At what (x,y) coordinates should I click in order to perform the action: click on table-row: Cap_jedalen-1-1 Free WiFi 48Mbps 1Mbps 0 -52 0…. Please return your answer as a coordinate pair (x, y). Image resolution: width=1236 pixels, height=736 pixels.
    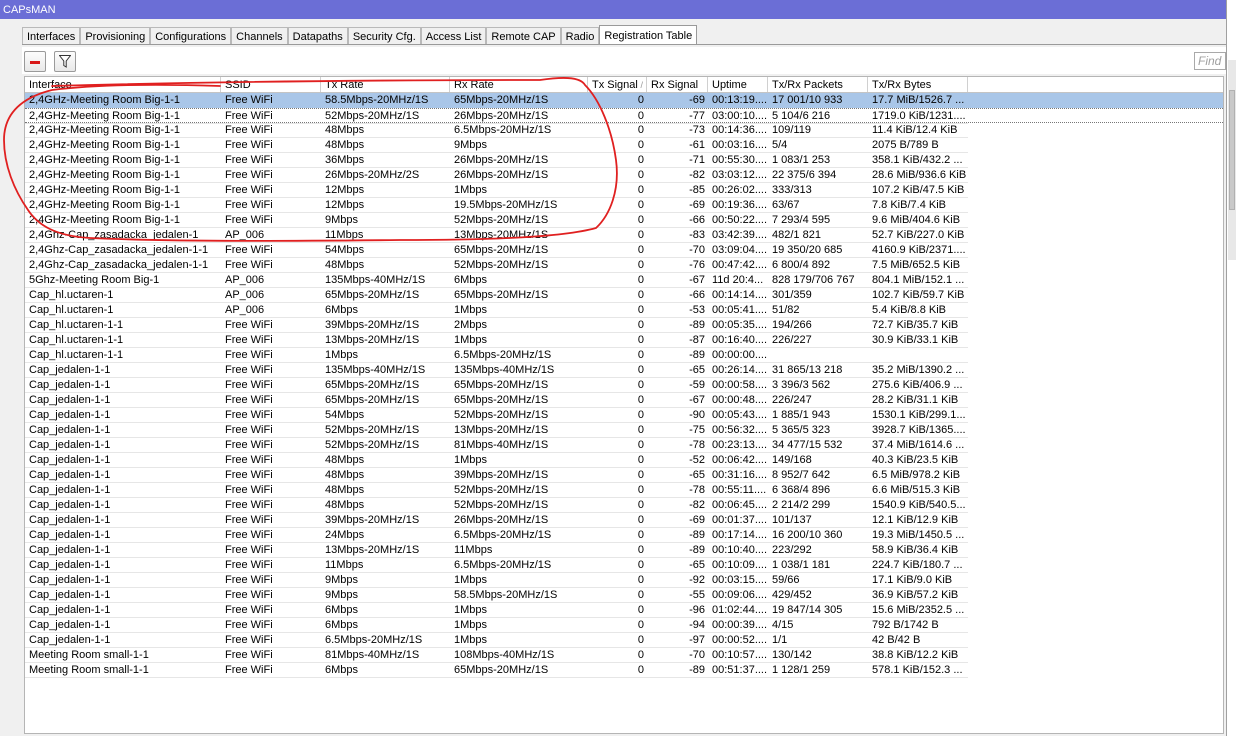
    Looking at the image, I should click on (624, 460).